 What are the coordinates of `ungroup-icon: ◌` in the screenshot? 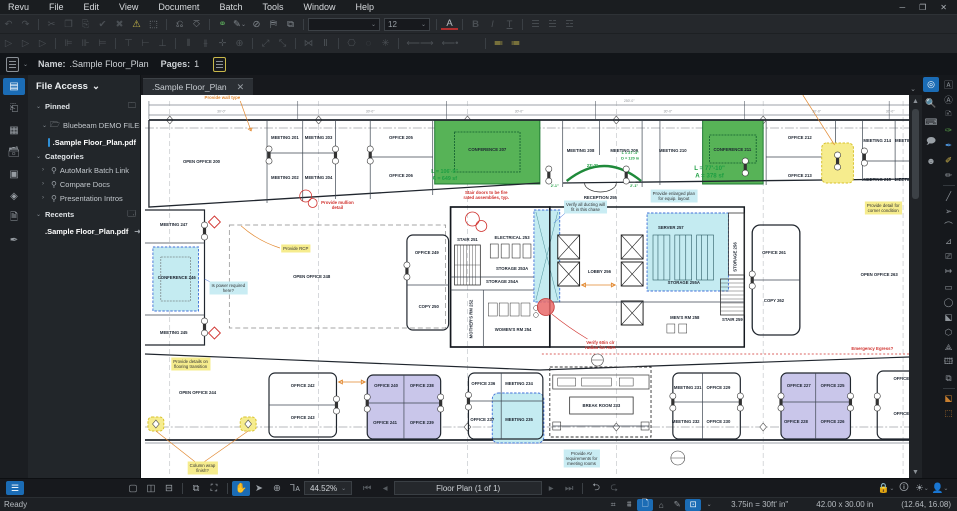 It's located at (368, 44).